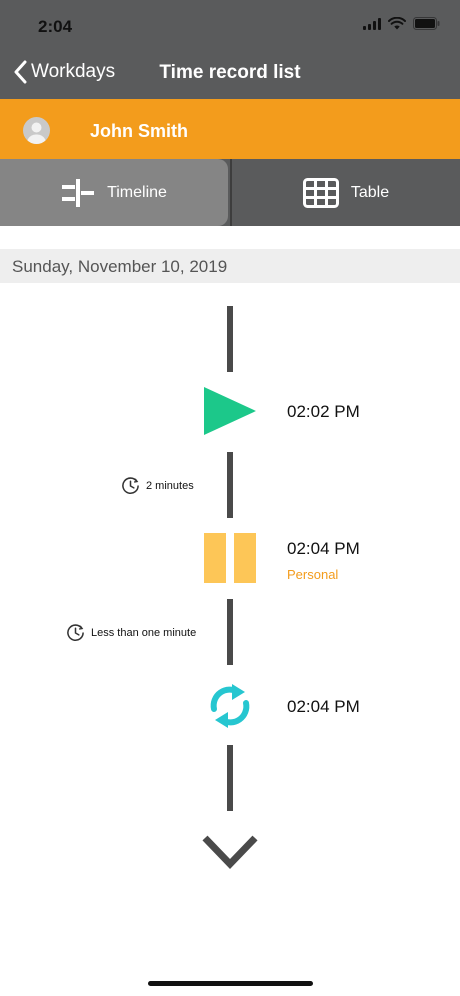 Image resolution: width=460 pixels, height=996 pixels. I want to click on tab-timeline-label: Timeline, so click(137, 192).